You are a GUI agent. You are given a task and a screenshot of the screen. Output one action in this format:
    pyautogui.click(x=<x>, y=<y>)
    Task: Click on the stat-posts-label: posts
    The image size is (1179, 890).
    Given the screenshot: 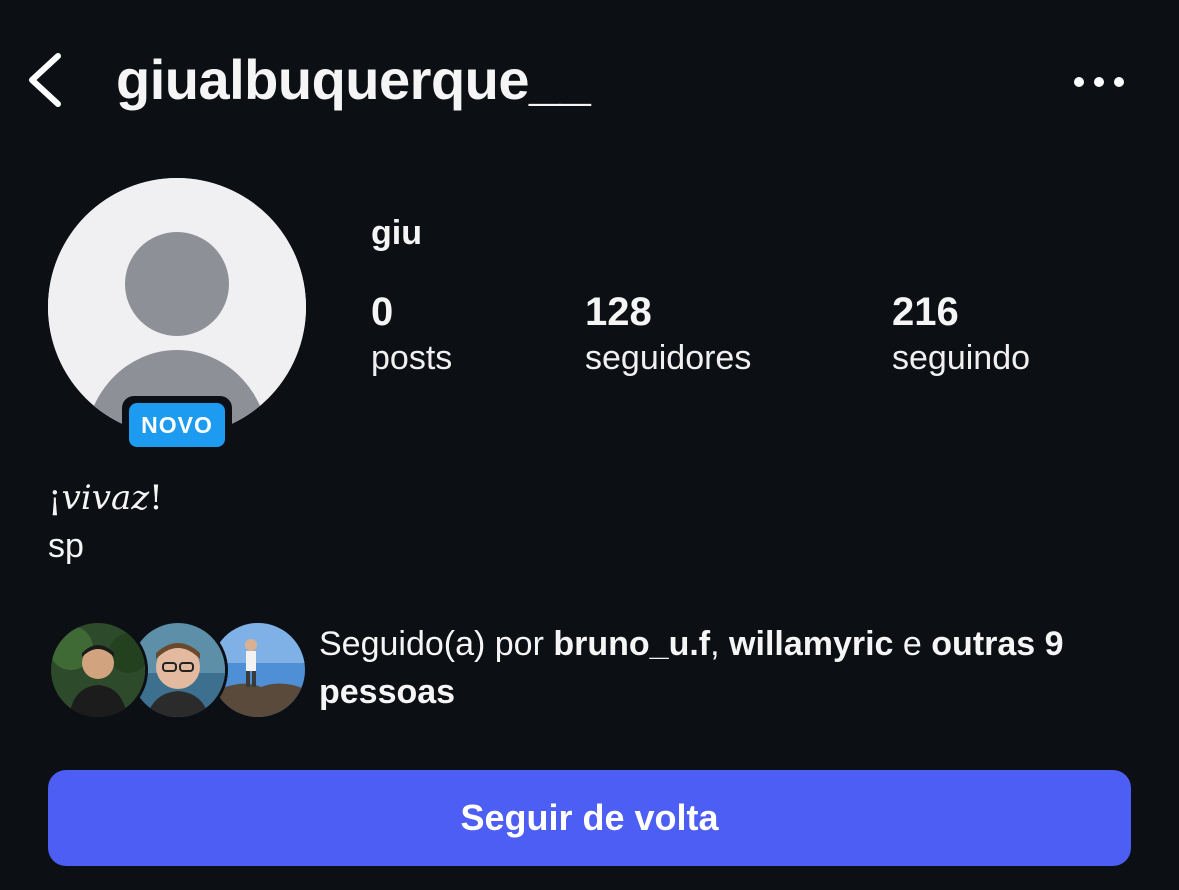 What is the action you would take?
    pyautogui.click(x=412, y=358)
    